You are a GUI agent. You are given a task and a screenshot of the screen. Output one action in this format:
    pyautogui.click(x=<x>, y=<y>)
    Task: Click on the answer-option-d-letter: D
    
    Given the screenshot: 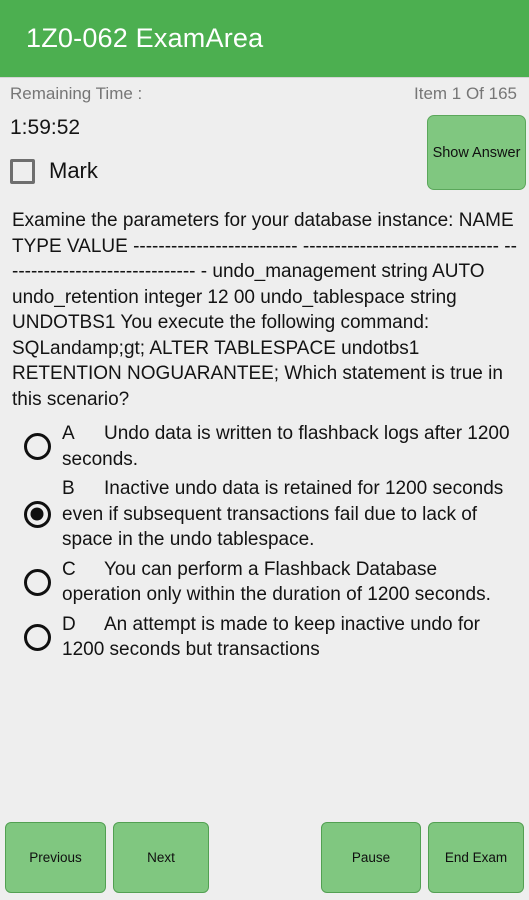 What is the action you would take?
    pyautogui.click(x=69, y=624)
    